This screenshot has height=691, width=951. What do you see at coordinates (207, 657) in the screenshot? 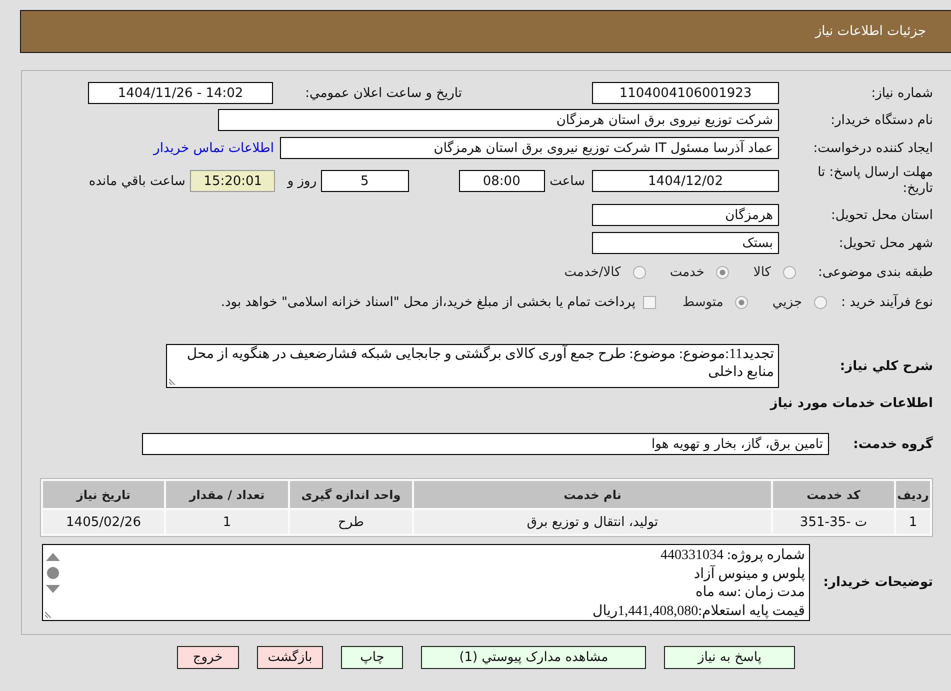
I see `action-button: خروج` at bounding box center [207, 657].